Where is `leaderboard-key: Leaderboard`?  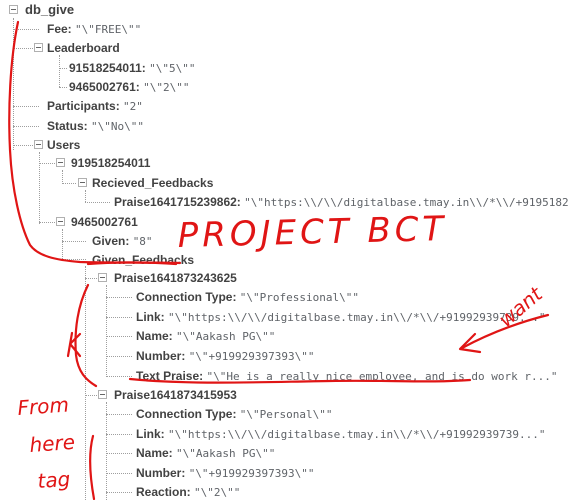
leaderboard-key: Leaderboard is located at coordinates (83, 48).